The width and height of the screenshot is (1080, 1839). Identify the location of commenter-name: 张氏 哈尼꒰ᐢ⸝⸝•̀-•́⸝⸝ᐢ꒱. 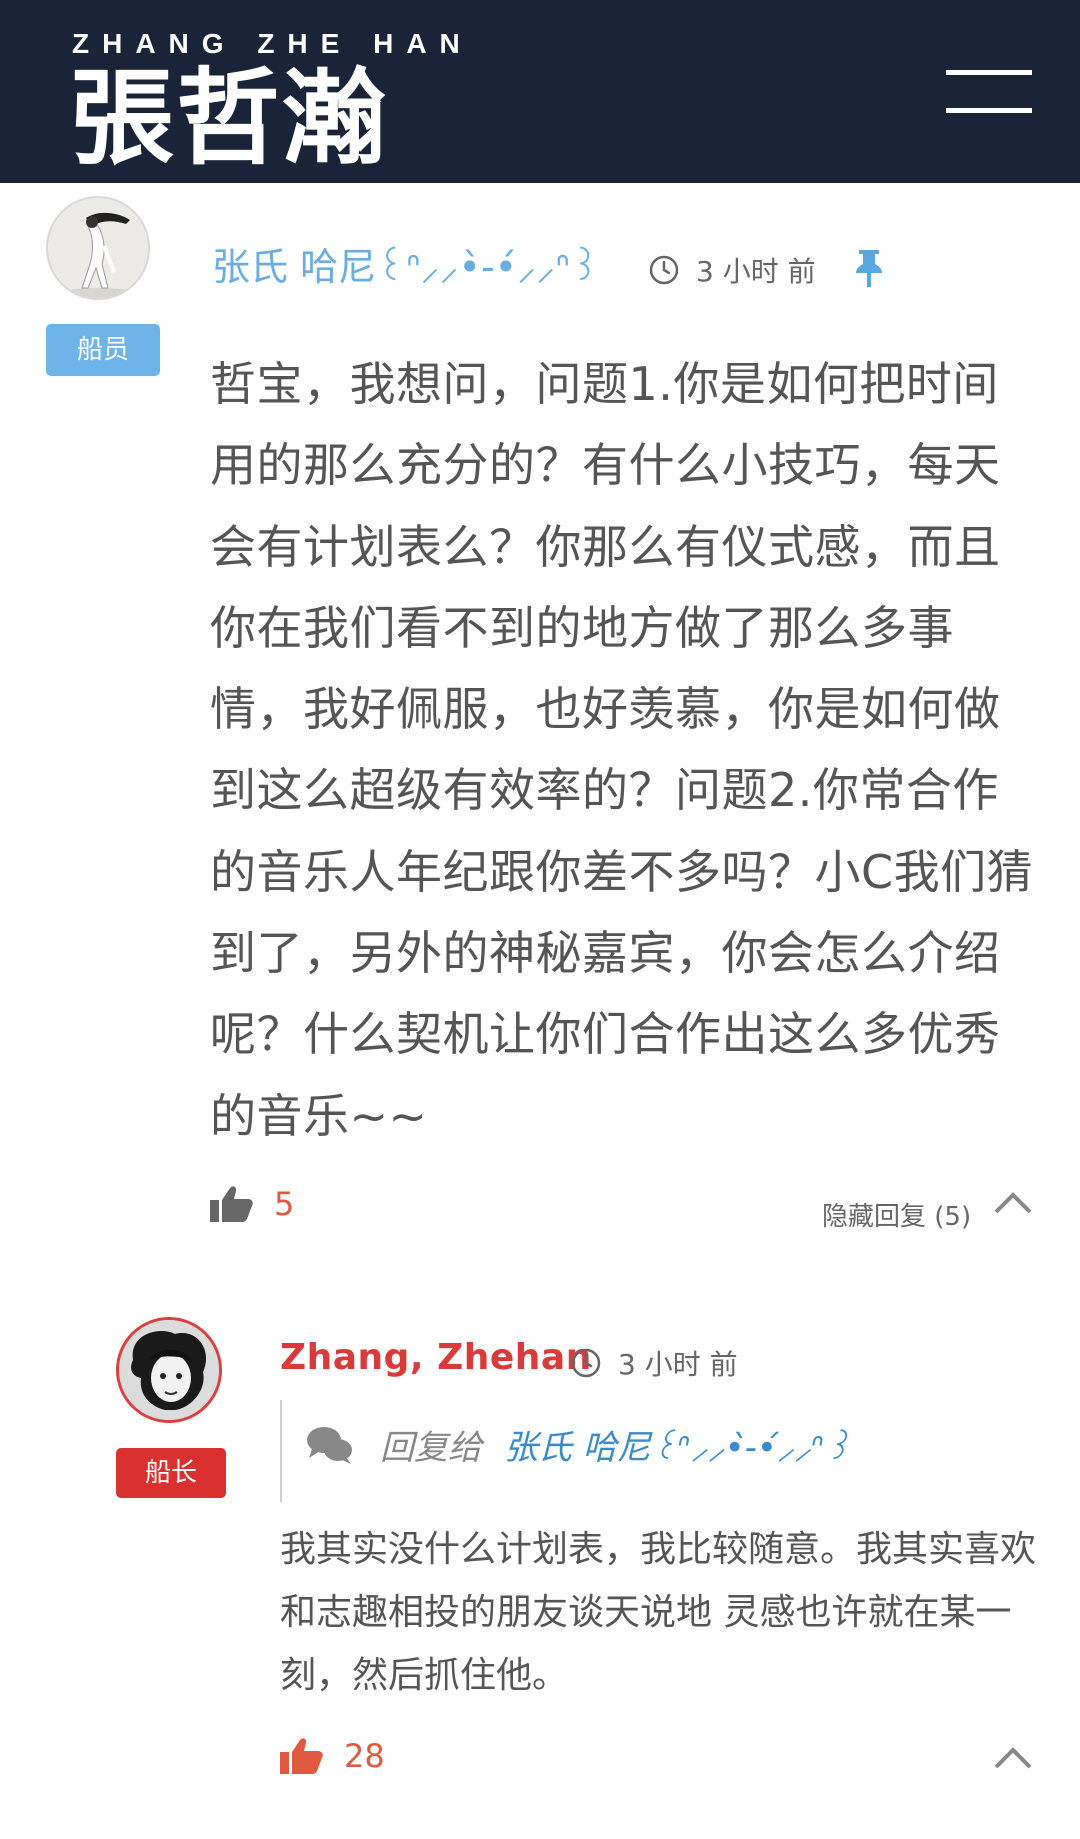
(406, 264).